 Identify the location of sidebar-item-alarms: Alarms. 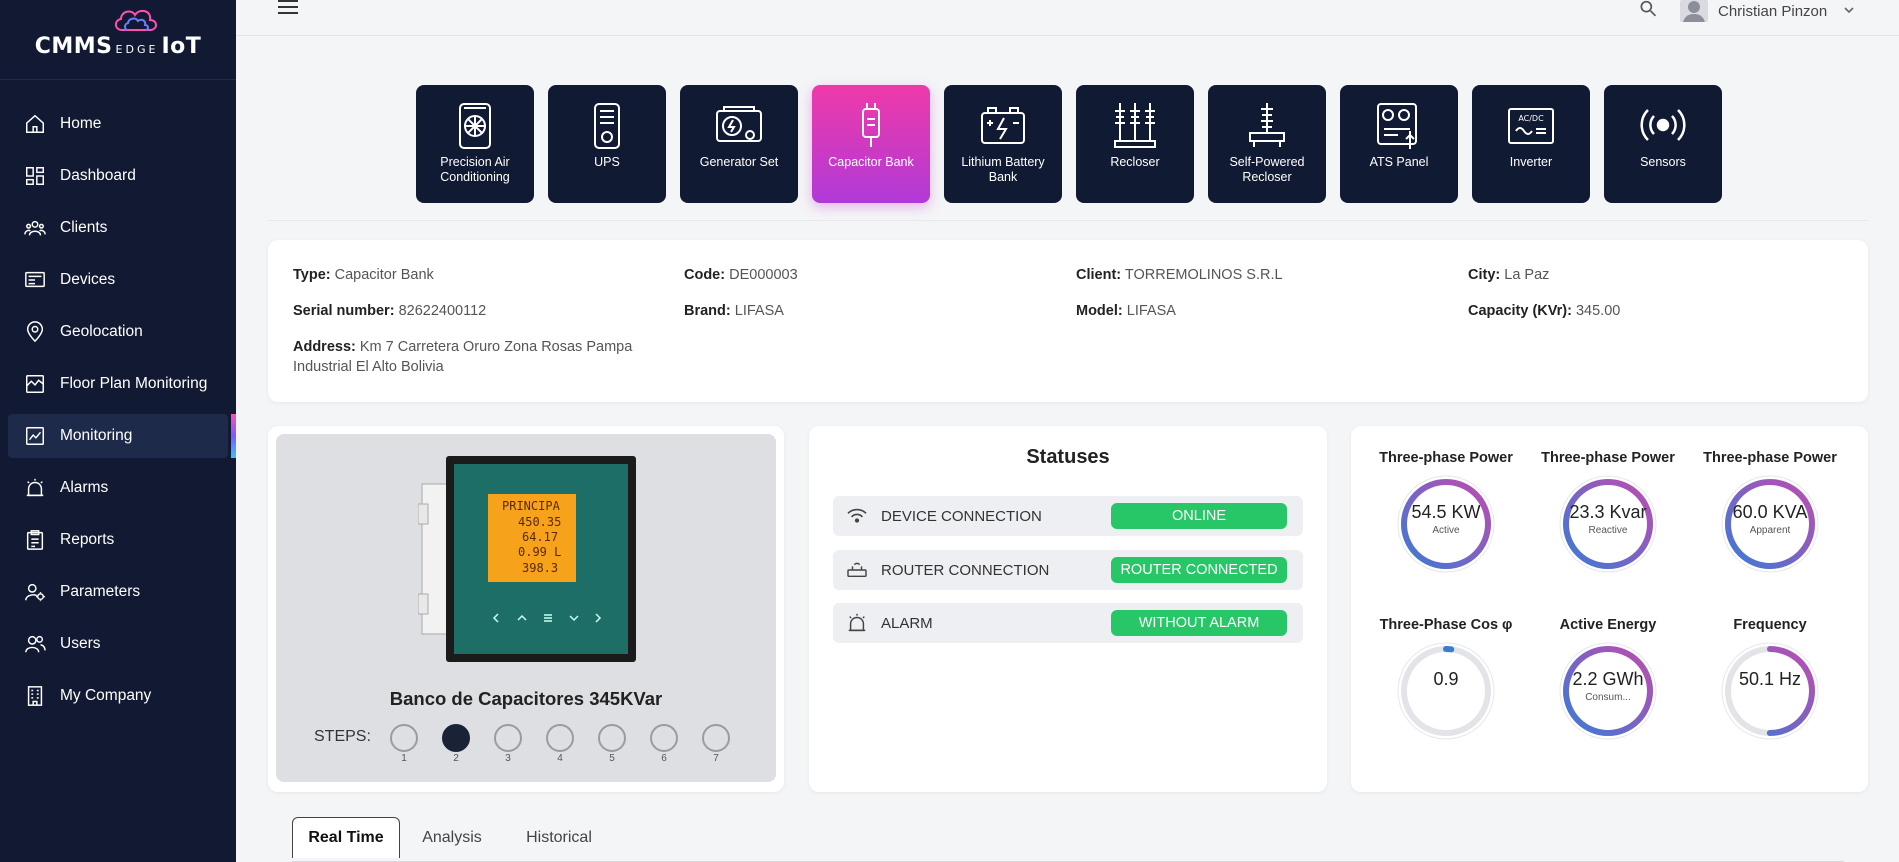
(118, 488).